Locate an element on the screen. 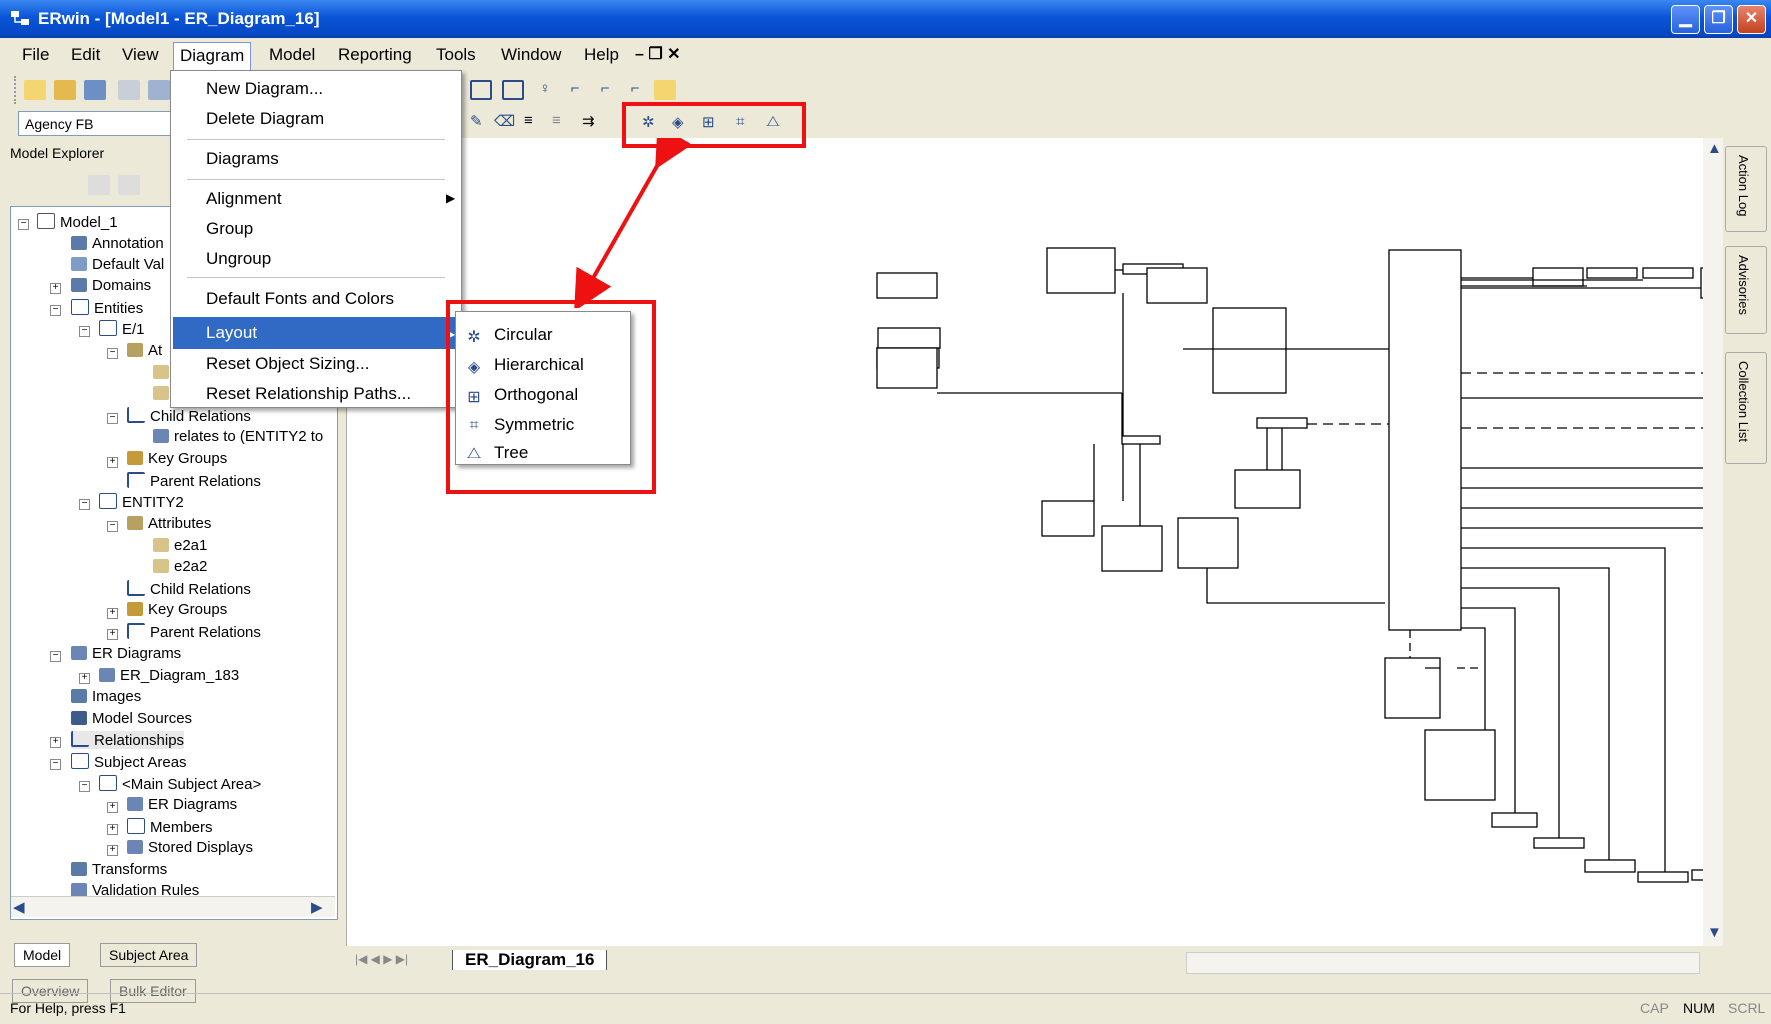 The width and height of the screenshot is (1771, 1024). tab-collection-list: Collection List is located at coordinates (1746, 408).